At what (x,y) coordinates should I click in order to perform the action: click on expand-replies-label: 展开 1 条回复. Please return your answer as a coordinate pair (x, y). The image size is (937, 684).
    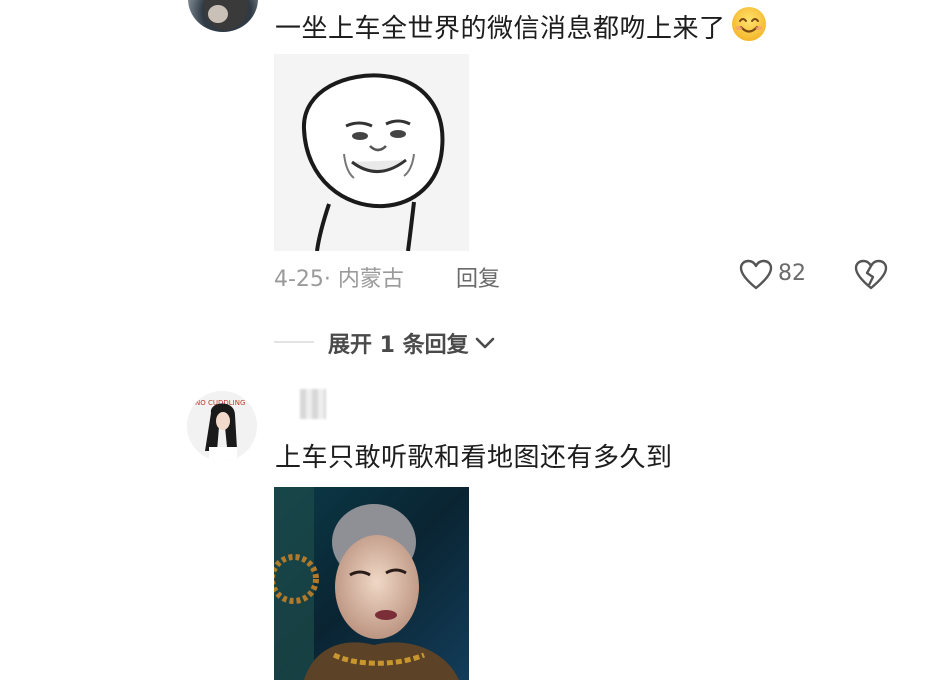
    Looking at the image, I should click on (398, 345).